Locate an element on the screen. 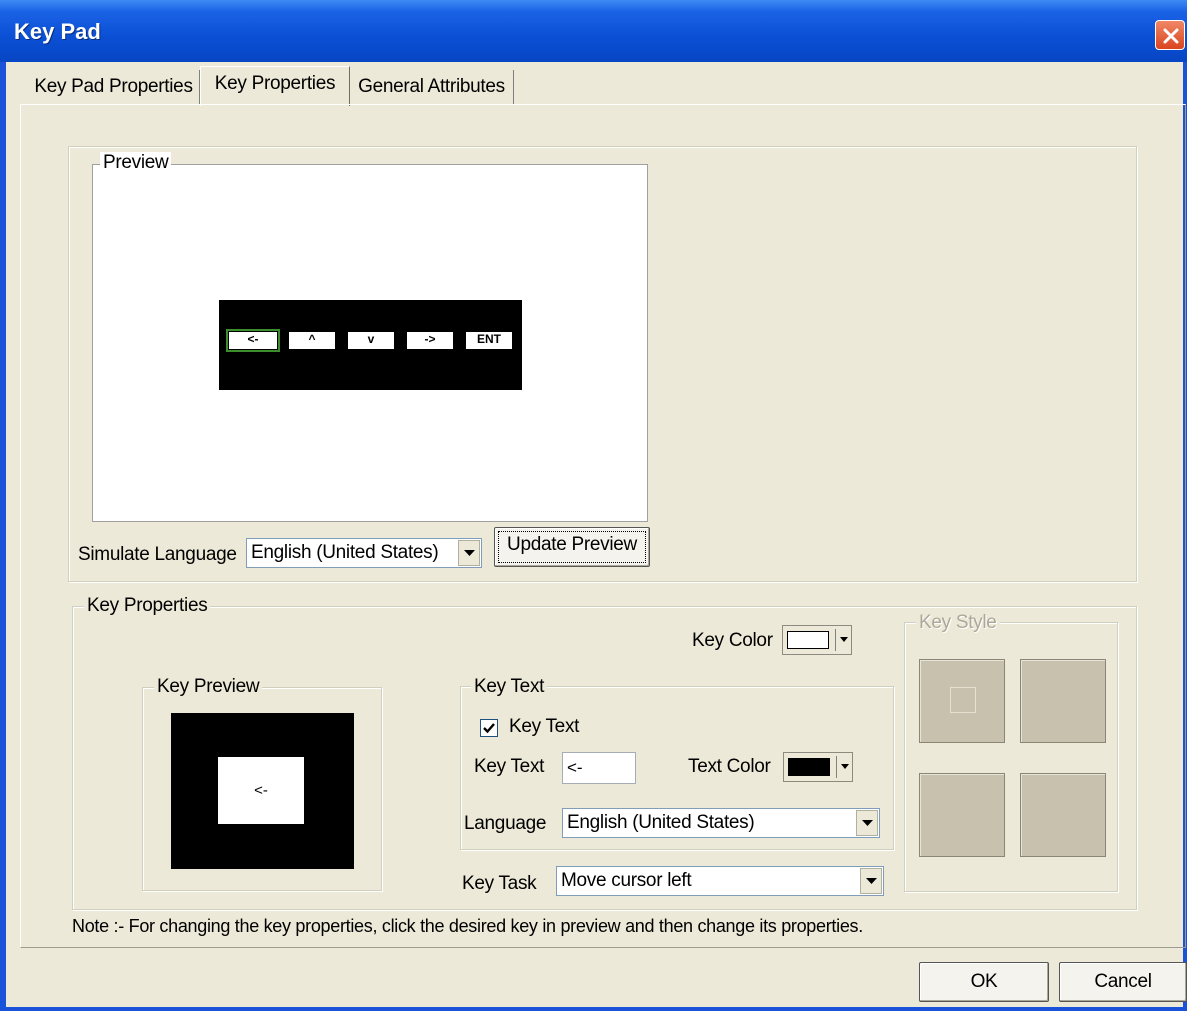 The image size is (1187, 1011). tab-label: Key Pad Properties is located at coordinates (113, 86).